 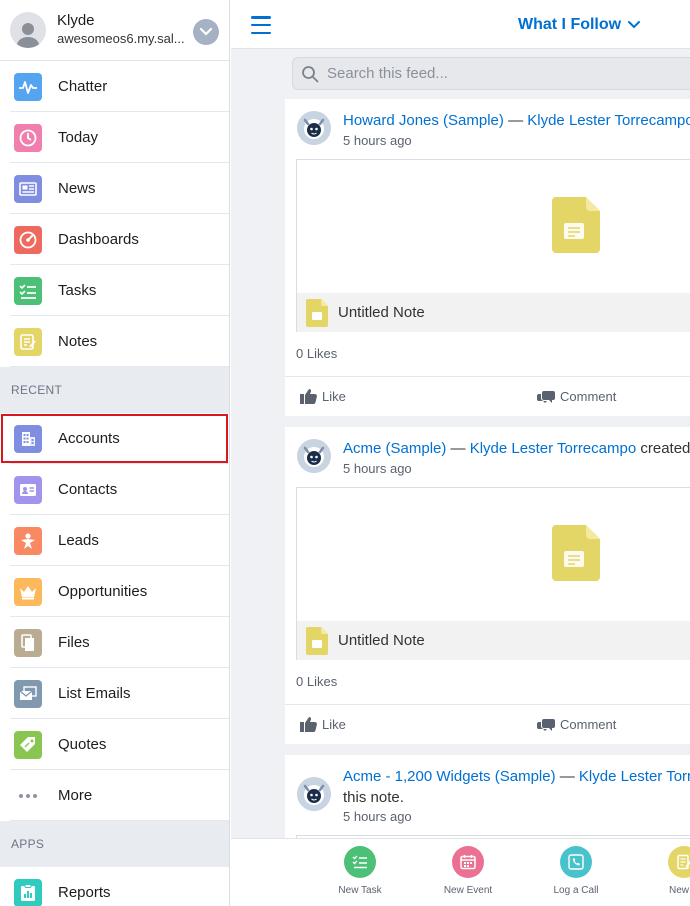 I want to click on note-small-icon, so click(x=317, y=312).